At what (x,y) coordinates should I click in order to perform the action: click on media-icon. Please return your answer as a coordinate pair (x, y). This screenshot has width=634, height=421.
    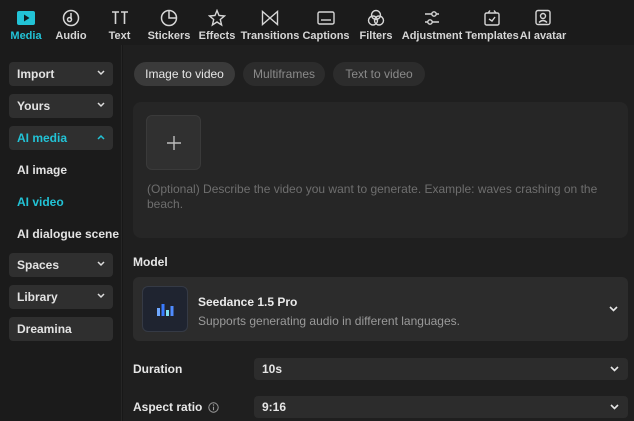
    Looking at the image, I should click on (26, 18).